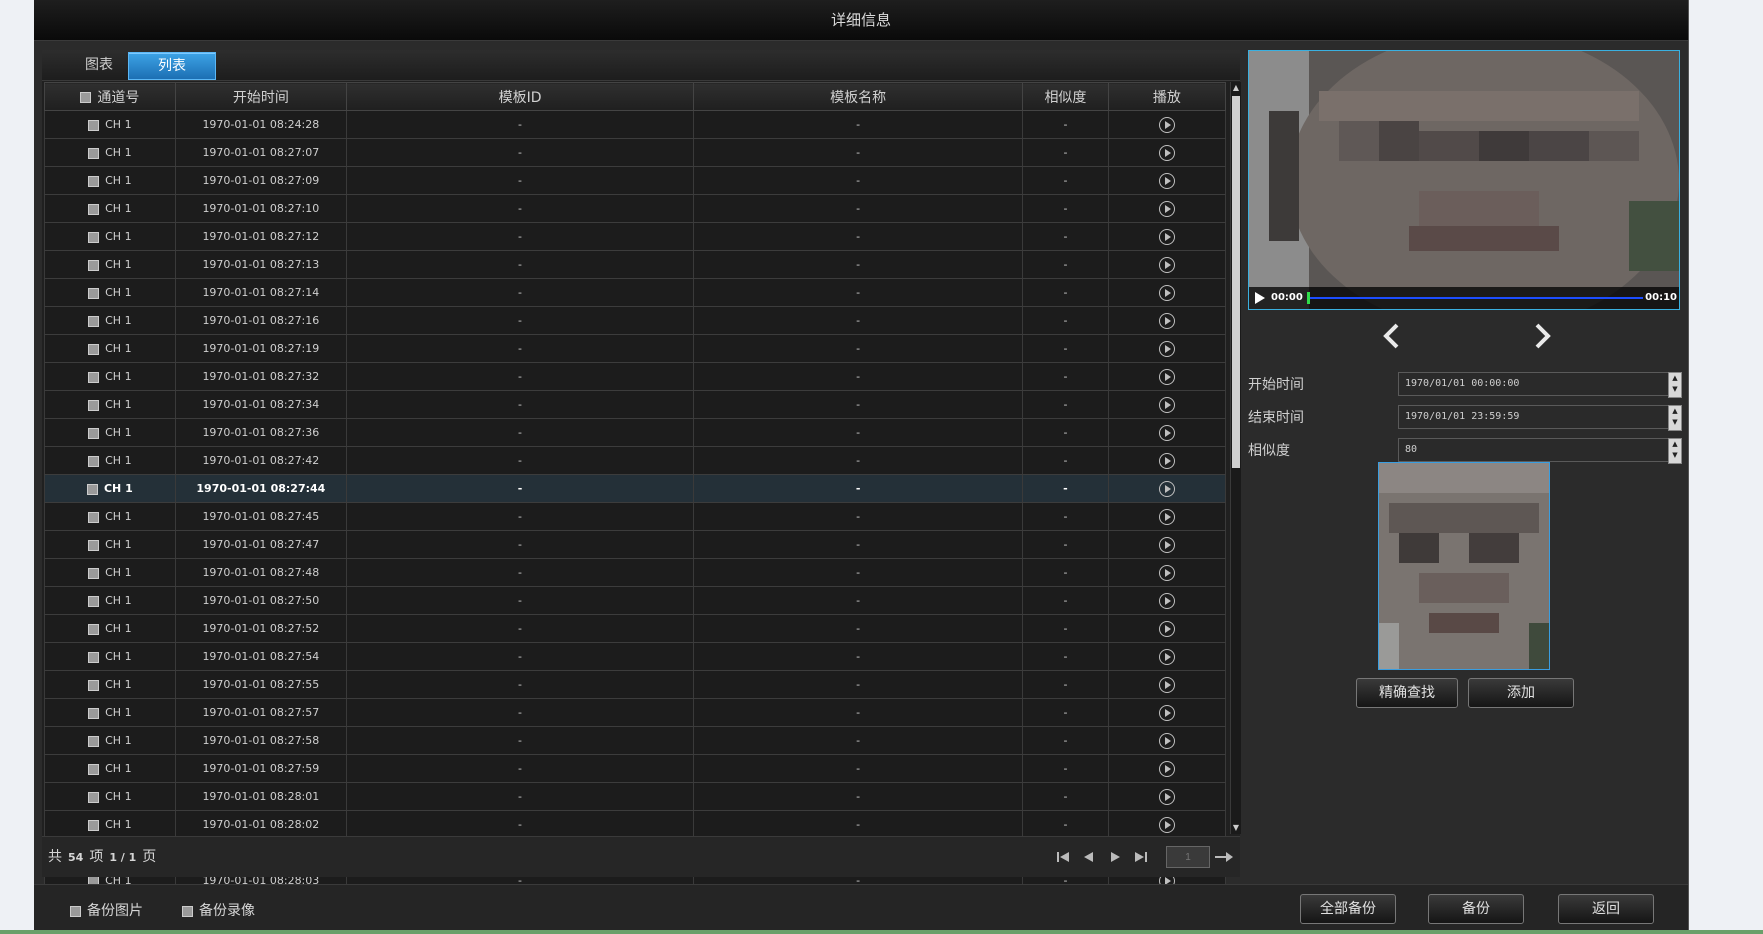  Describe the element at coordinates (635, 376) in the screenshot. I see `table-row: CH 1 1970-01-01 08:27:32- - -` at that location.